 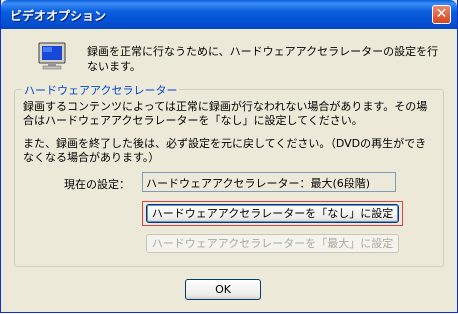 I want to click on group-legend: ハードウェアアクセラレーター, so click(x=101, y=90).